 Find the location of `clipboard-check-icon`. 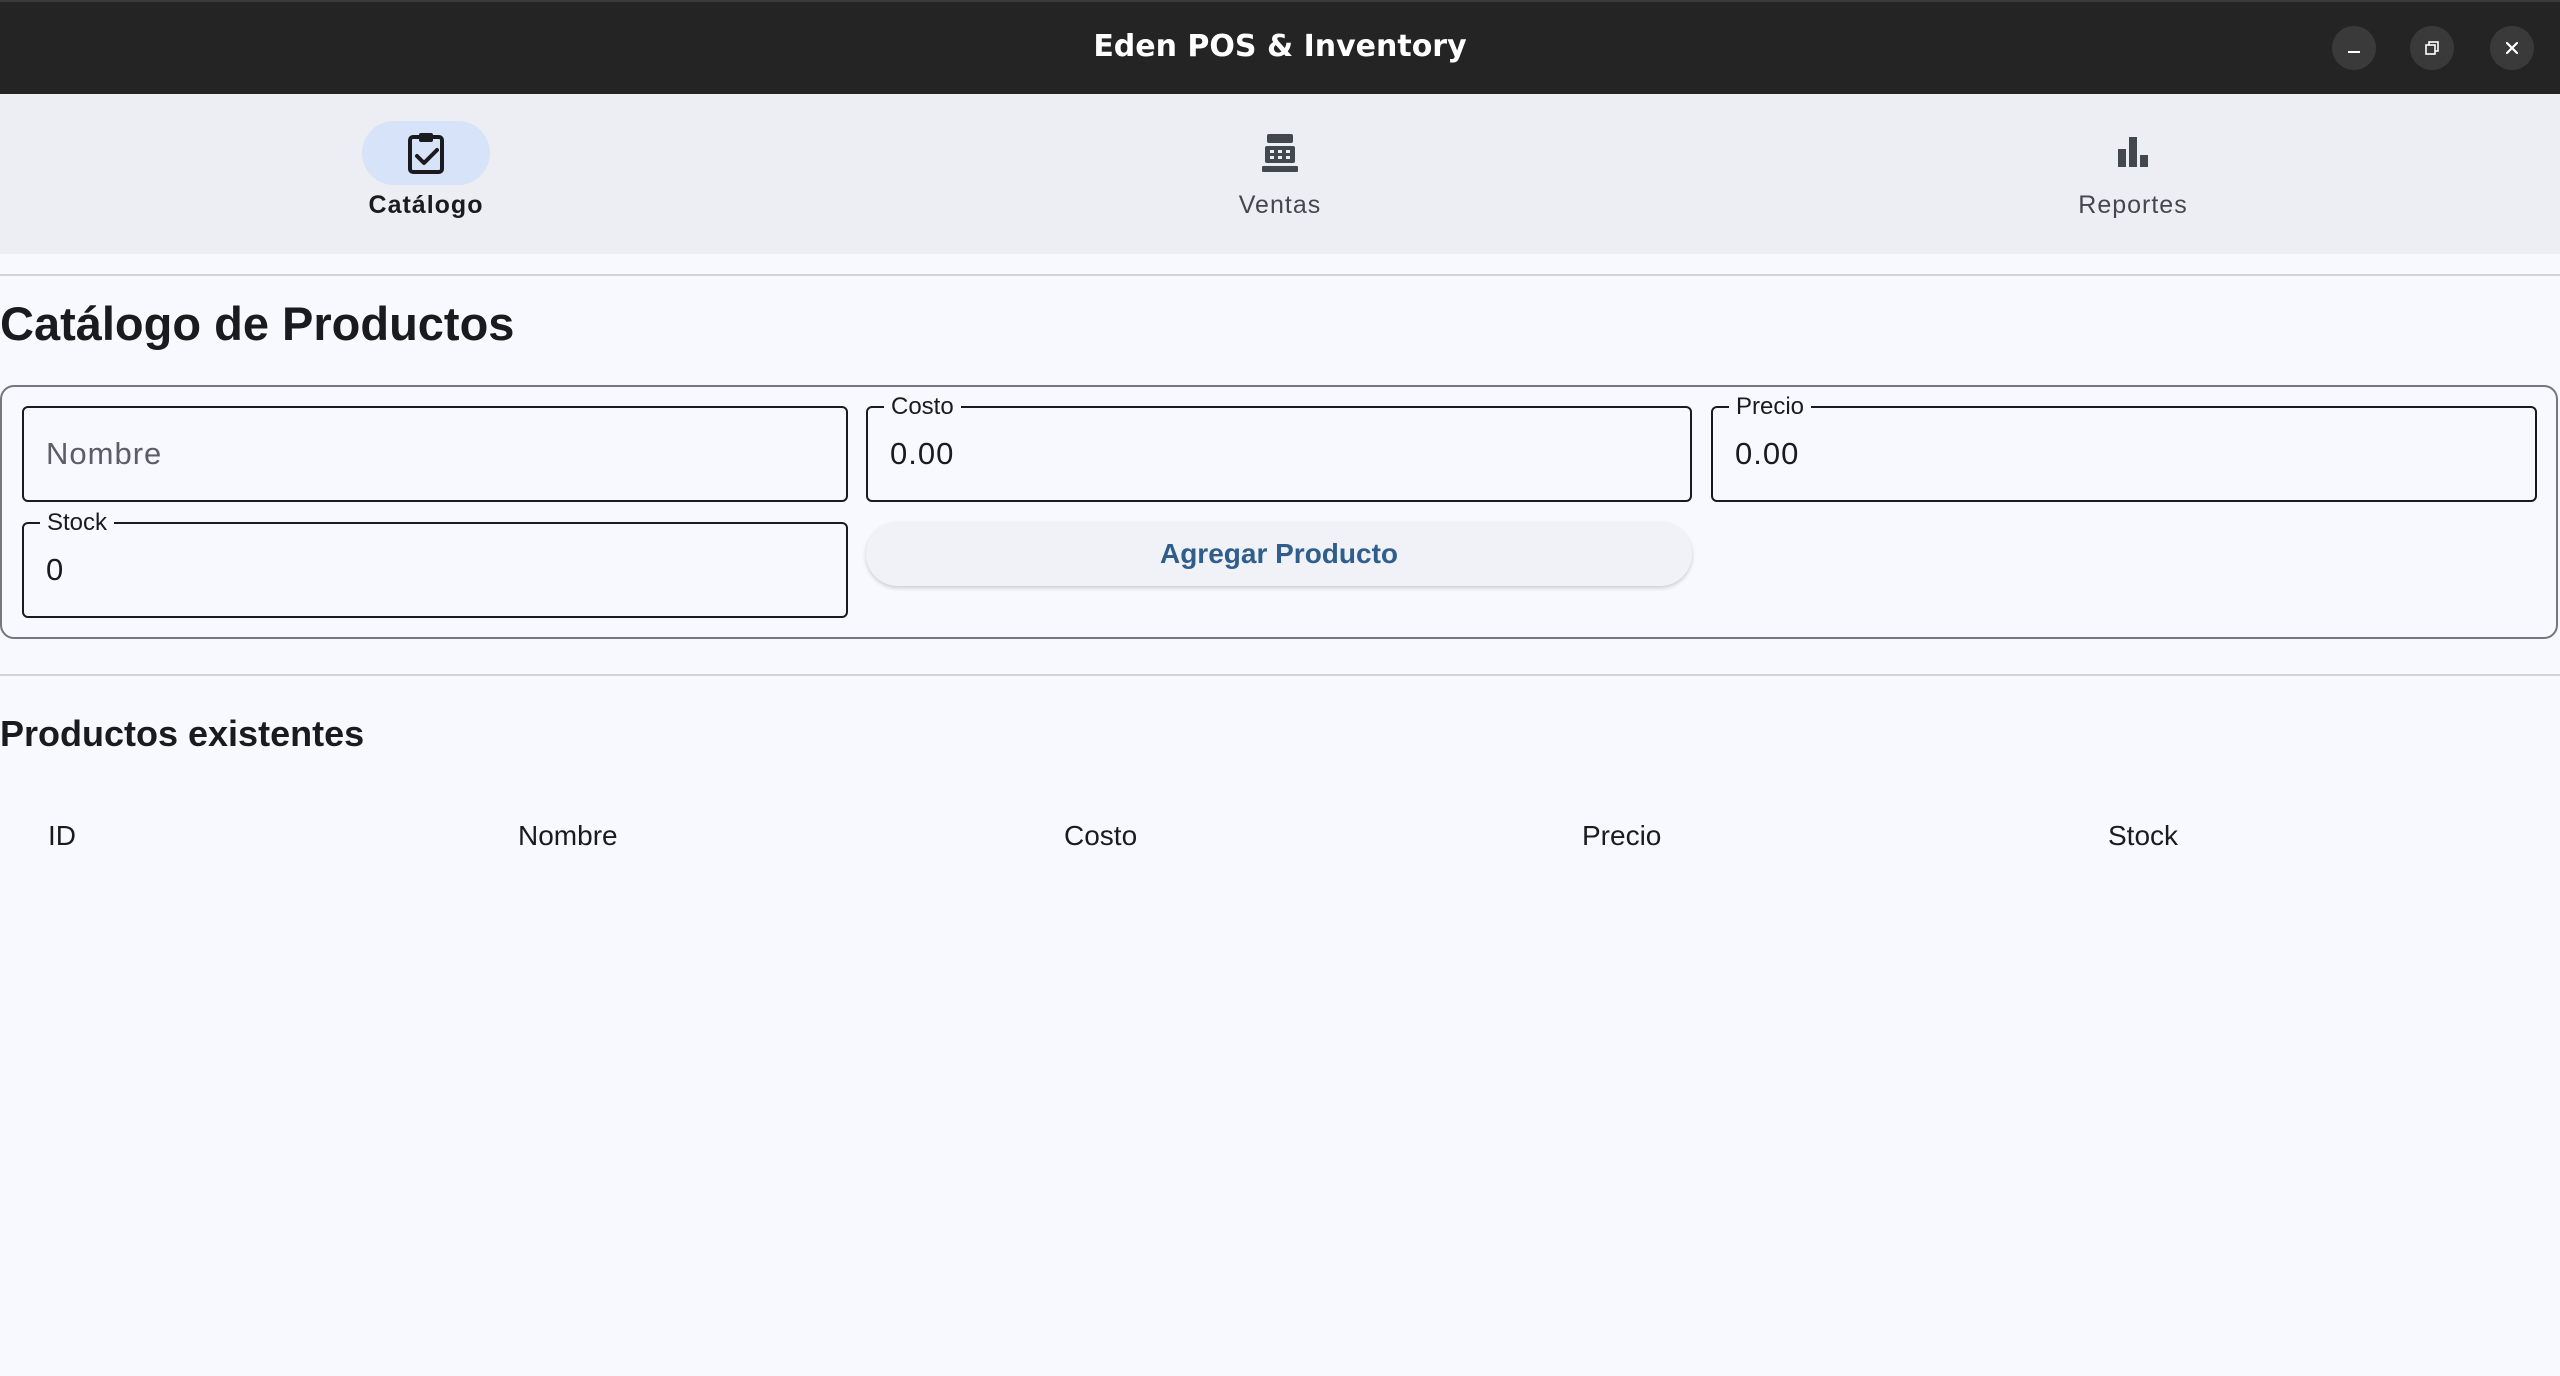

clipboard-check-icon is located at coordinates (426, 153).